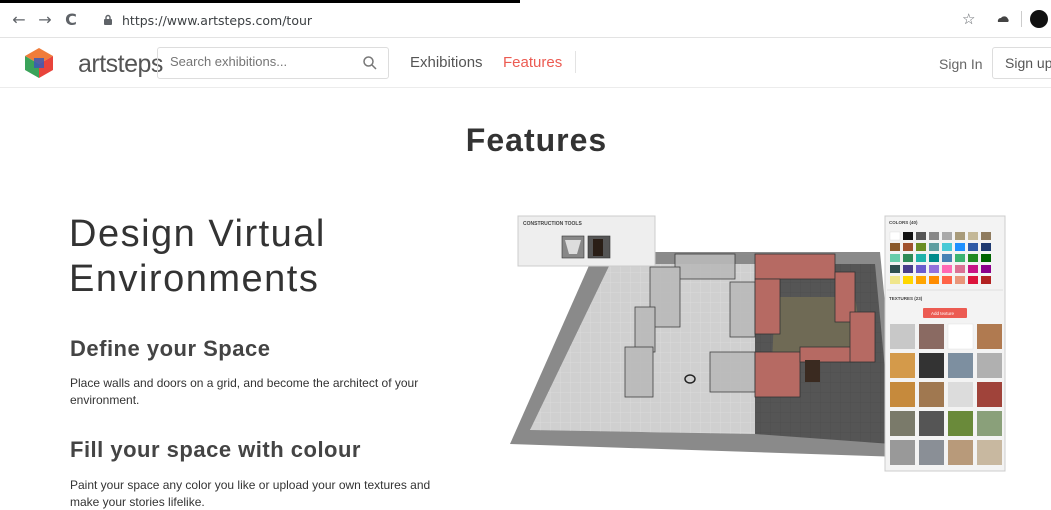 Image resolution: width=1051 pixels, height=510 pixels. Describe the element at coordinates (260, 61) in the screenshot. I see `search-input` at that location.